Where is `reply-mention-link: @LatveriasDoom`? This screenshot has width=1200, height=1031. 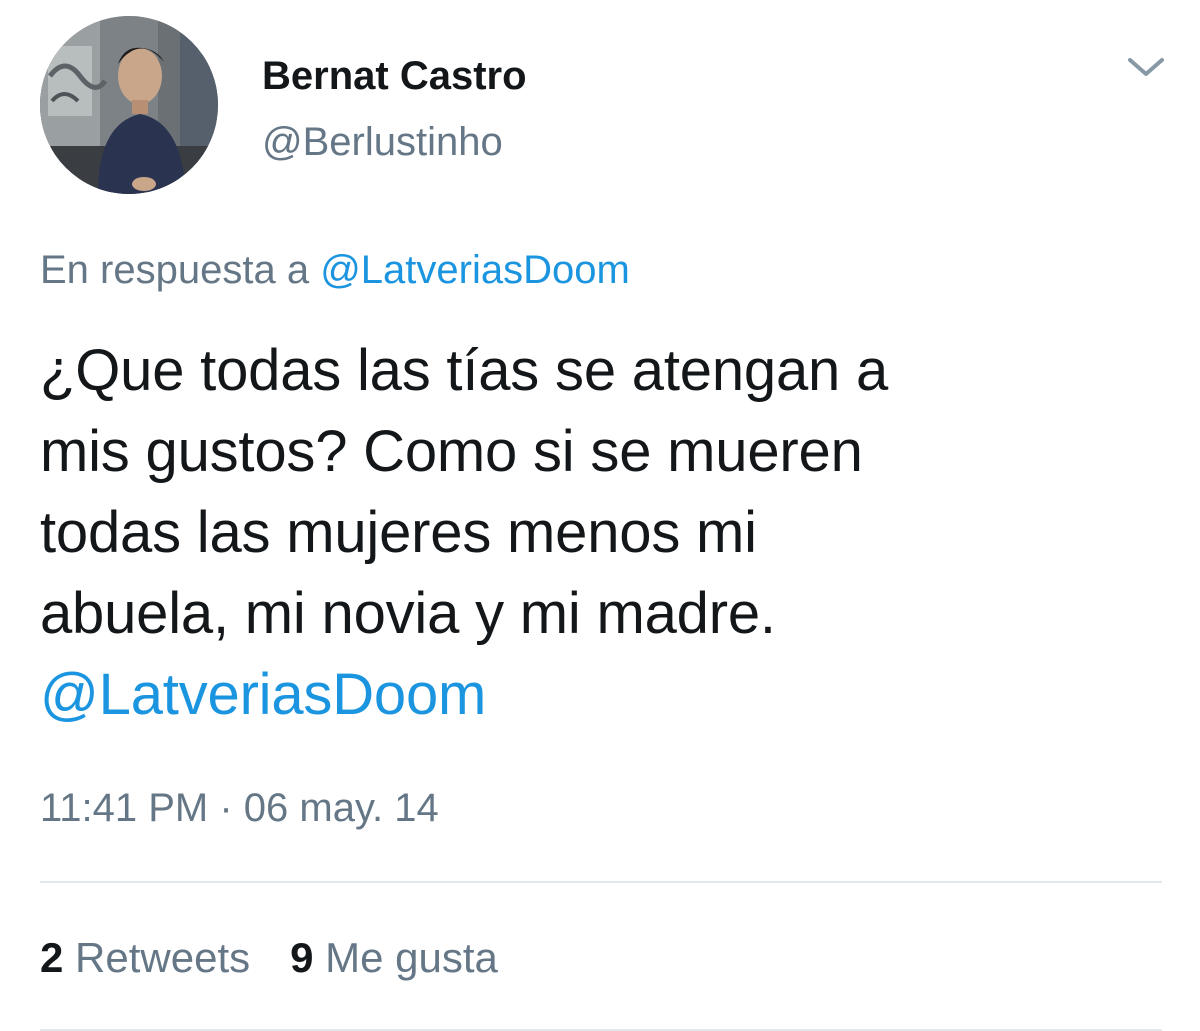
reply-mention-link: @LatveriasDoom is located at coordinates (475, 270).